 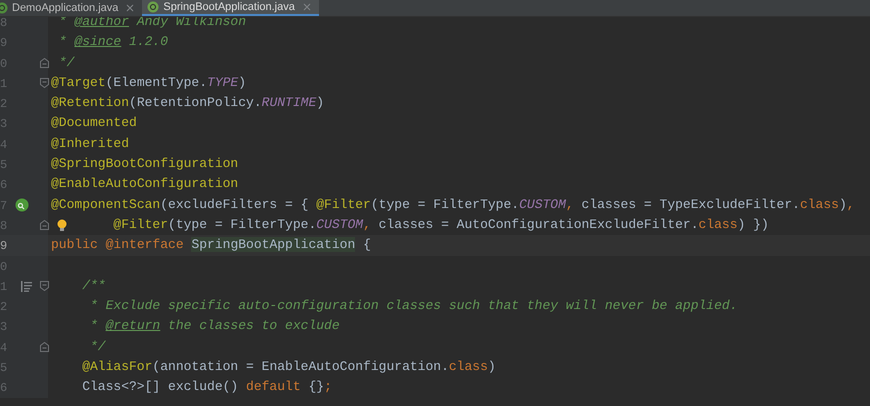 What do you see at coordinates (26, 286) in the screenshot?
I see `rendered-doc-icon` at bounding box center [26, 286].